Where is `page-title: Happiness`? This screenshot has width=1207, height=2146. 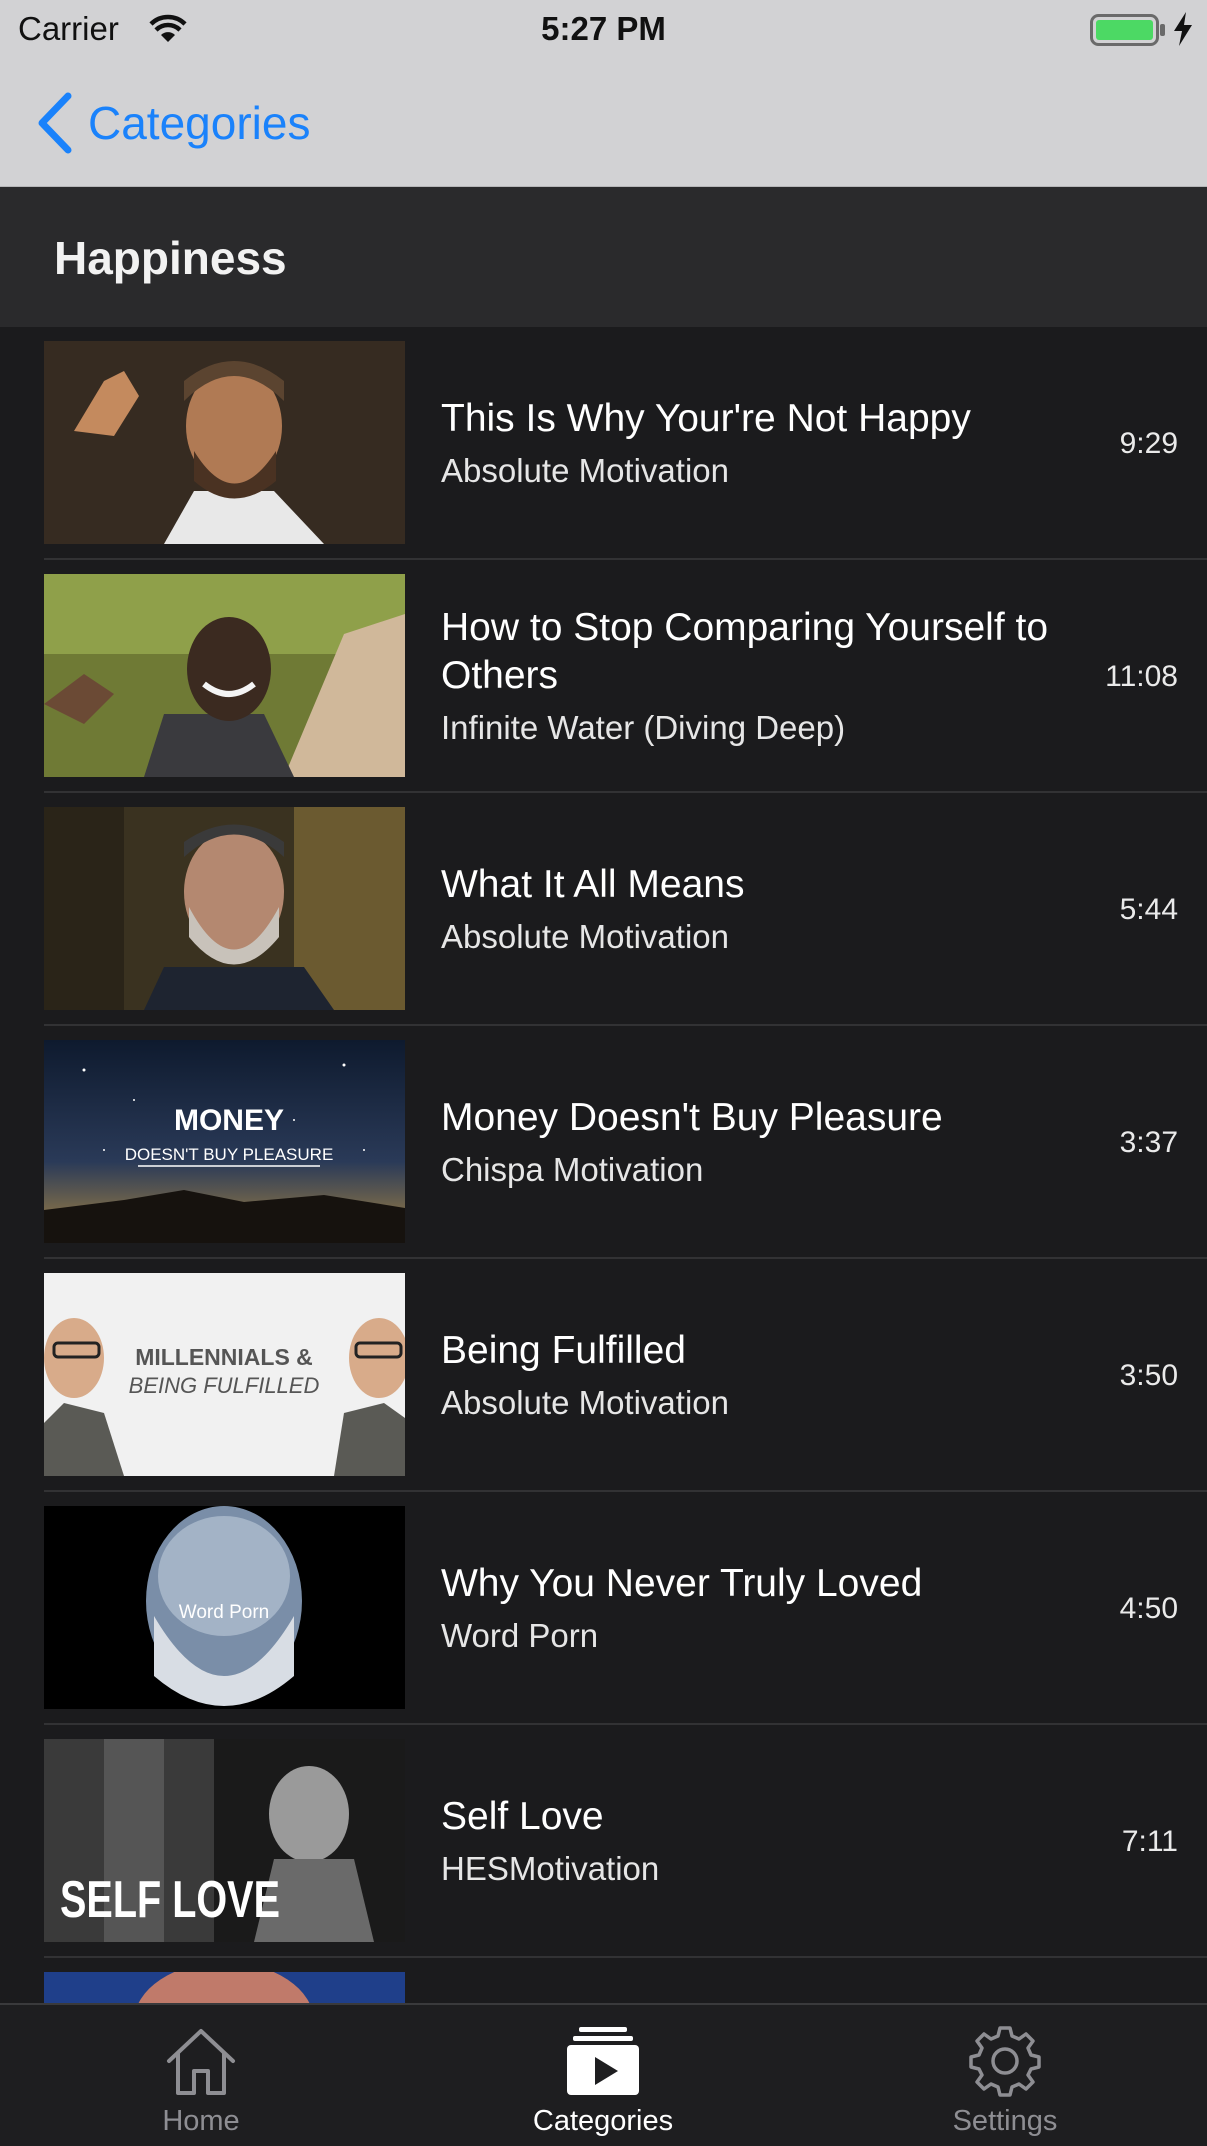
page-title: Happiness is located at coordinates (170, 258).